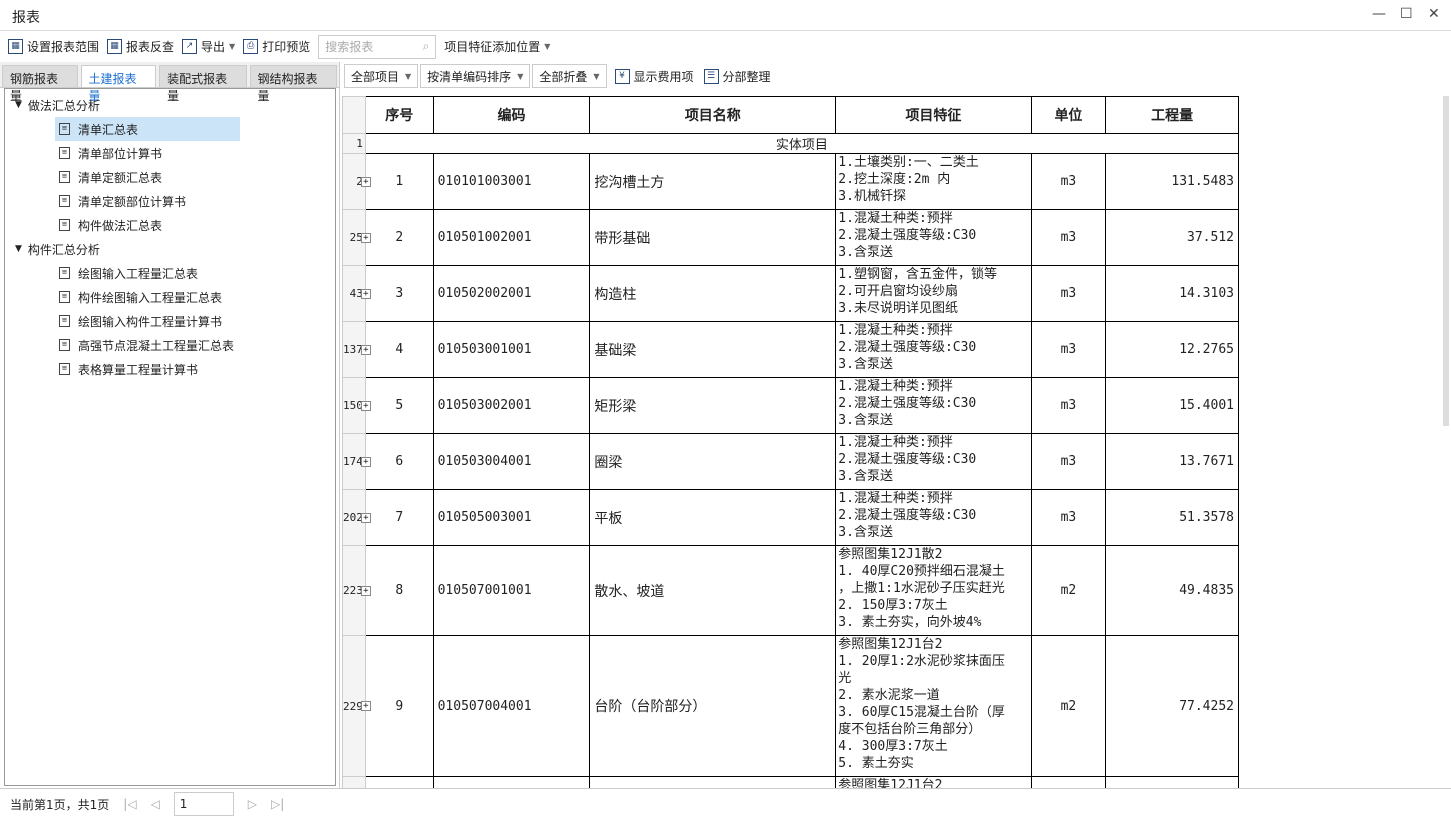 The height and width of the screenshot is (819, 1451). Describe the element at coordinates (356, 349) in the screenshot. I see `row-number: 137 +` at that location.